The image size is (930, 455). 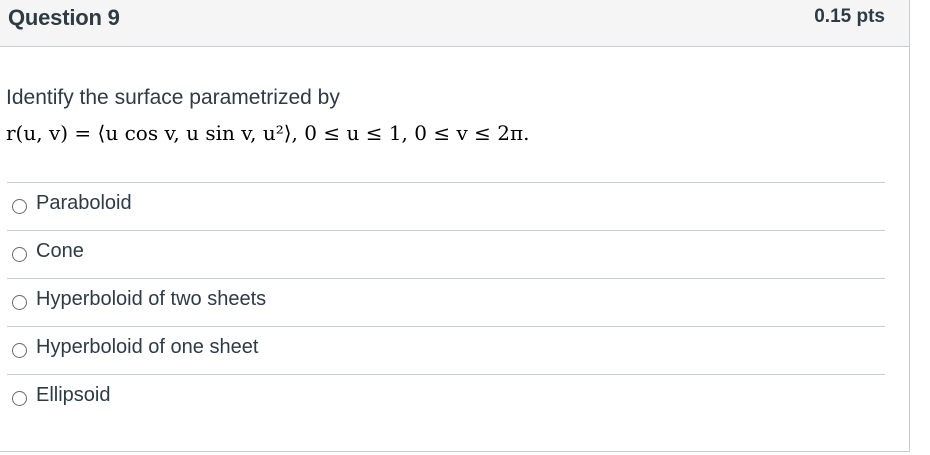 I want to click on answer-option: Cone, so click(x=446, y=255).